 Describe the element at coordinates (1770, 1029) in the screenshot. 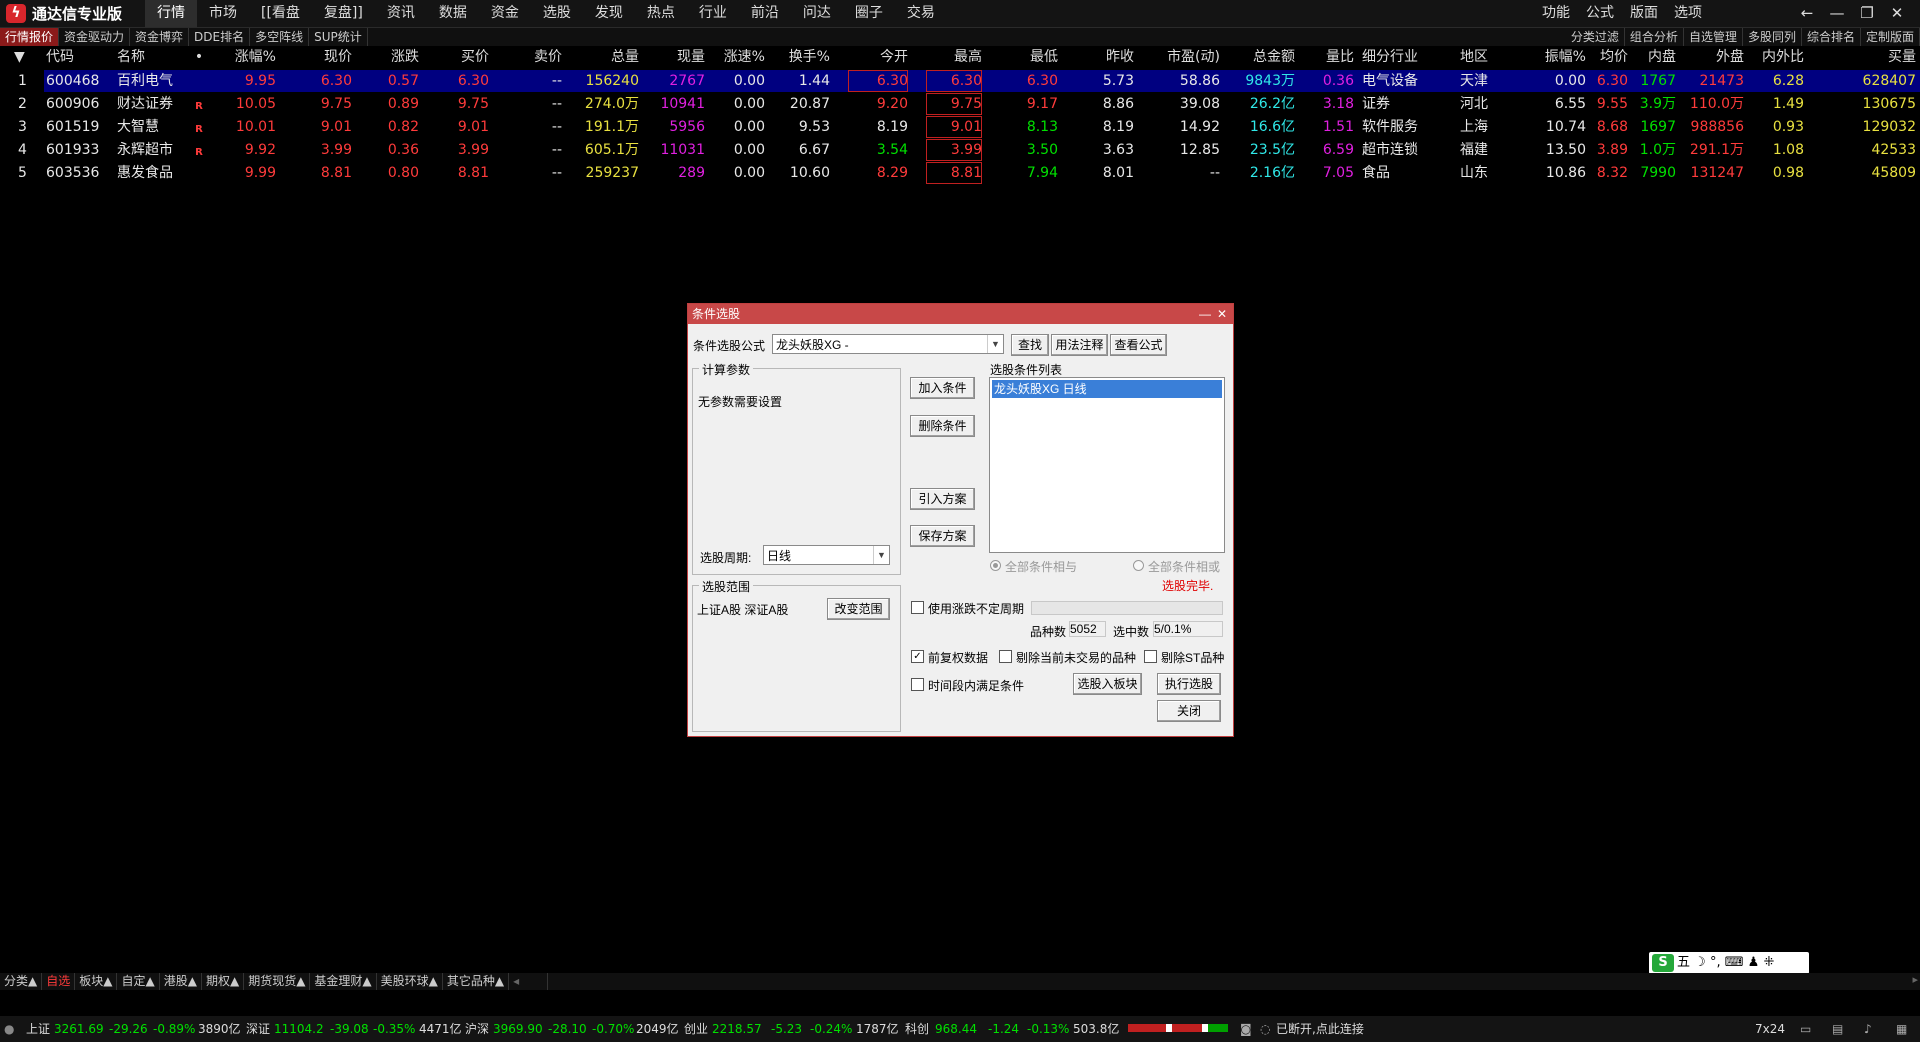

I see `mode-label: 7x24` at that location.